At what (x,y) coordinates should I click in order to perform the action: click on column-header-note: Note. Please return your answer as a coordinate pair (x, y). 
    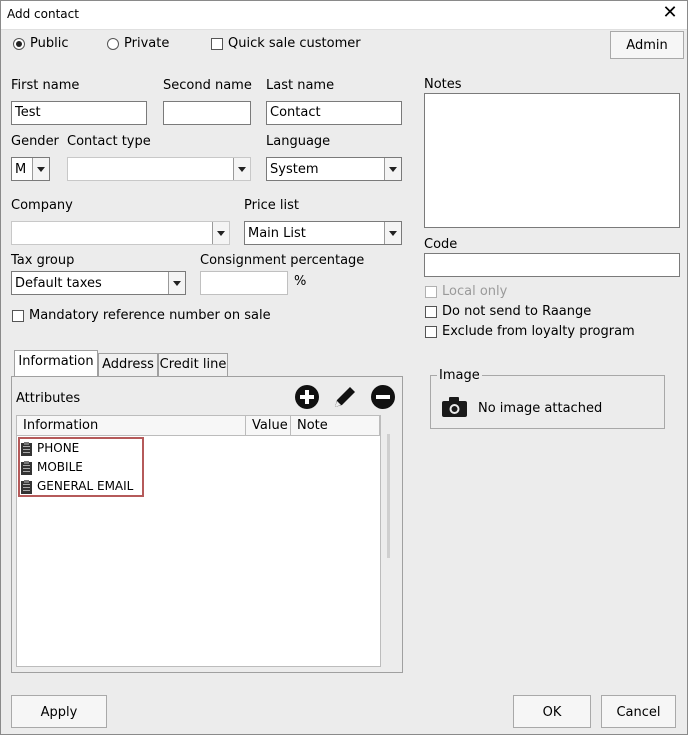
    Looking at the image, I should click on (335, 426).